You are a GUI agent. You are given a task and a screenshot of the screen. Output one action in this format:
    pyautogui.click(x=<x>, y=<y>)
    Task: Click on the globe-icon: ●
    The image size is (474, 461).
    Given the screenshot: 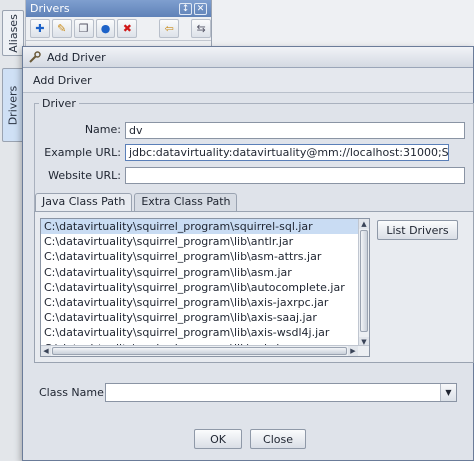 What is the action you would take?
    pyautogui.click(x=105, y=28)
    